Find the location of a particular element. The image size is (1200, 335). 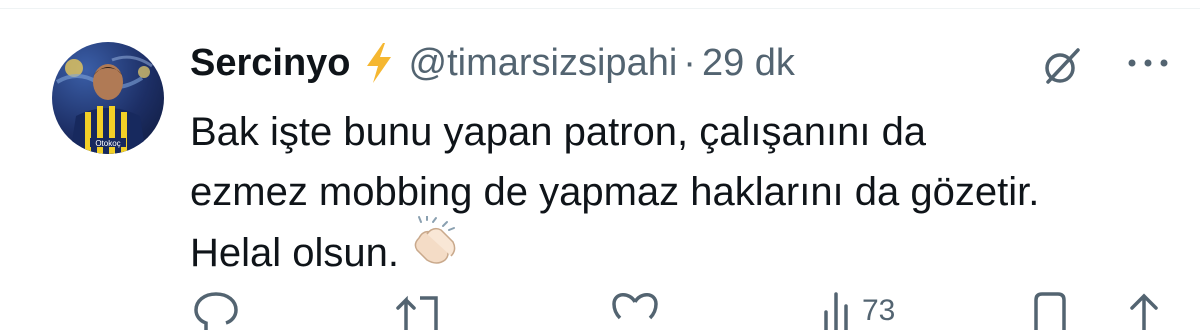

avatar: Otokoç is located at coordinates (108, 98).